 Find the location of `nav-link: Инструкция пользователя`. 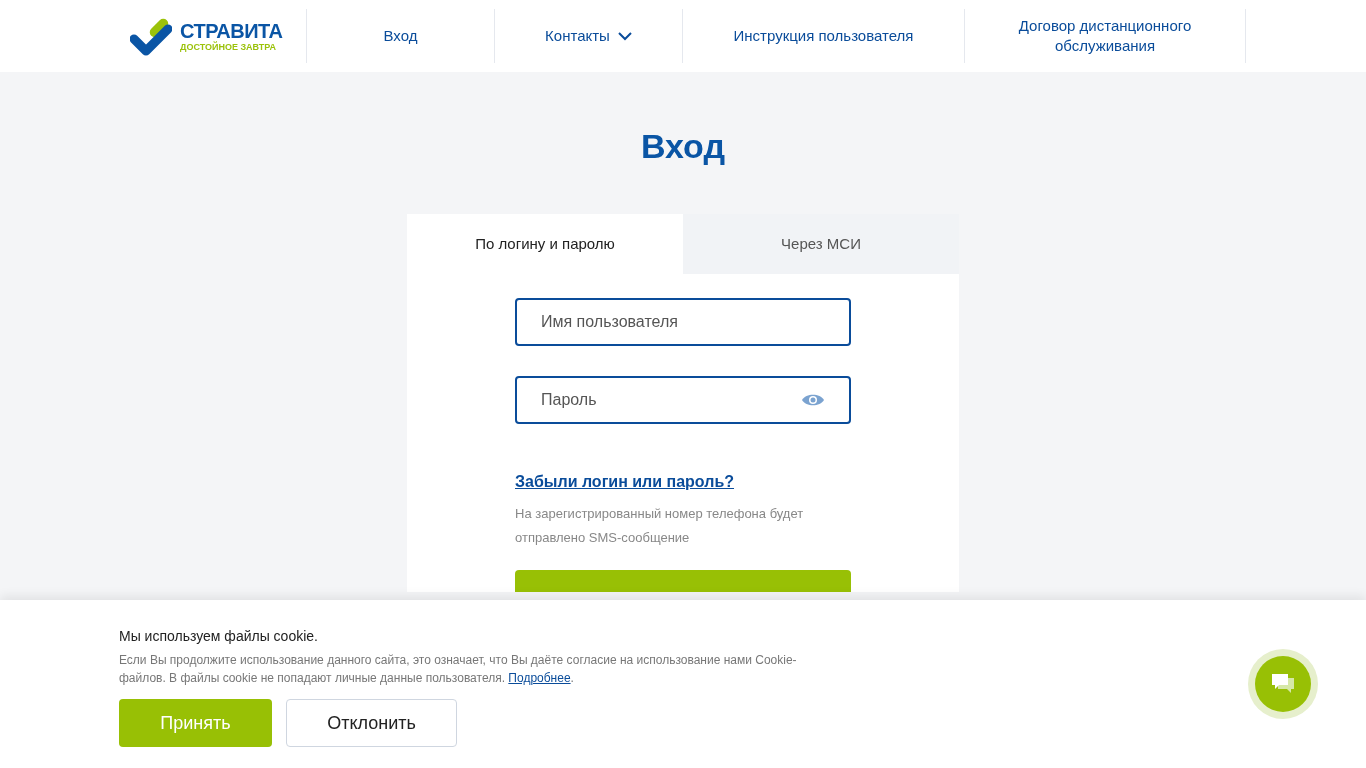

nav-link: Инструкция пользователя is located at coordinates (823, 36).